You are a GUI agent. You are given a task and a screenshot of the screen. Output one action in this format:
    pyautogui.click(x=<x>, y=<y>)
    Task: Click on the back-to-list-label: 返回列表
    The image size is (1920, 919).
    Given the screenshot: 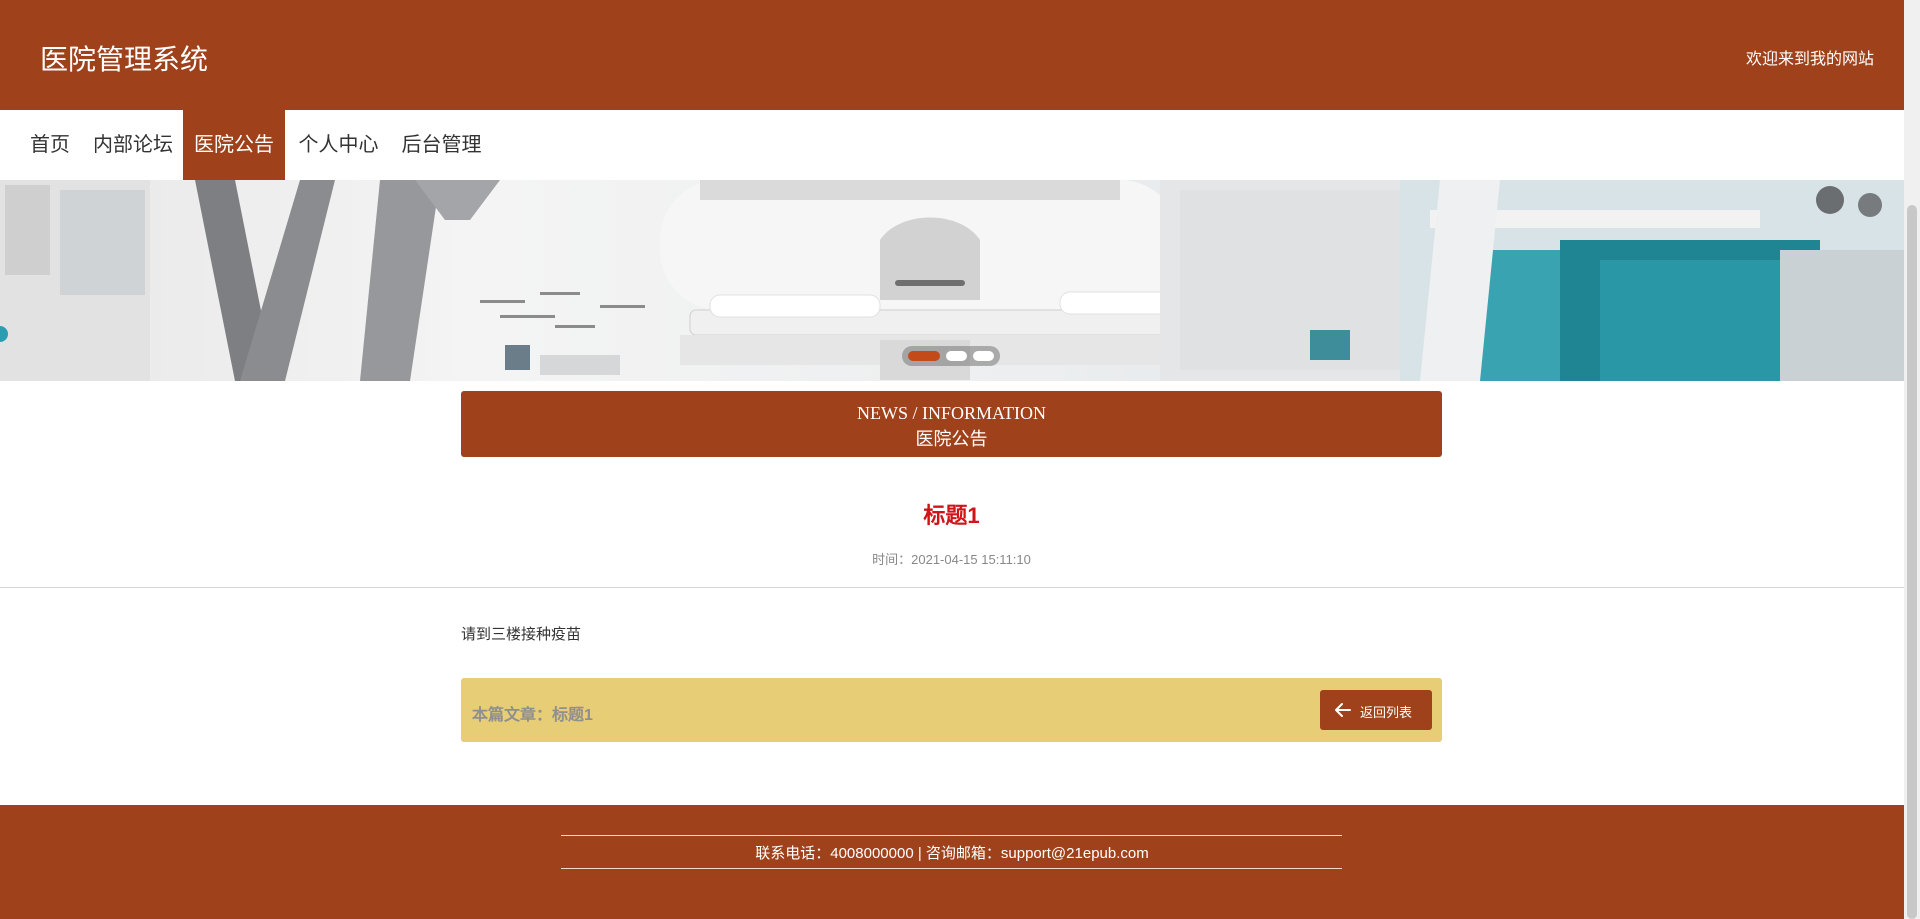 What is the action you would take?
    pyautogui.click(x=1386, y=712)
    